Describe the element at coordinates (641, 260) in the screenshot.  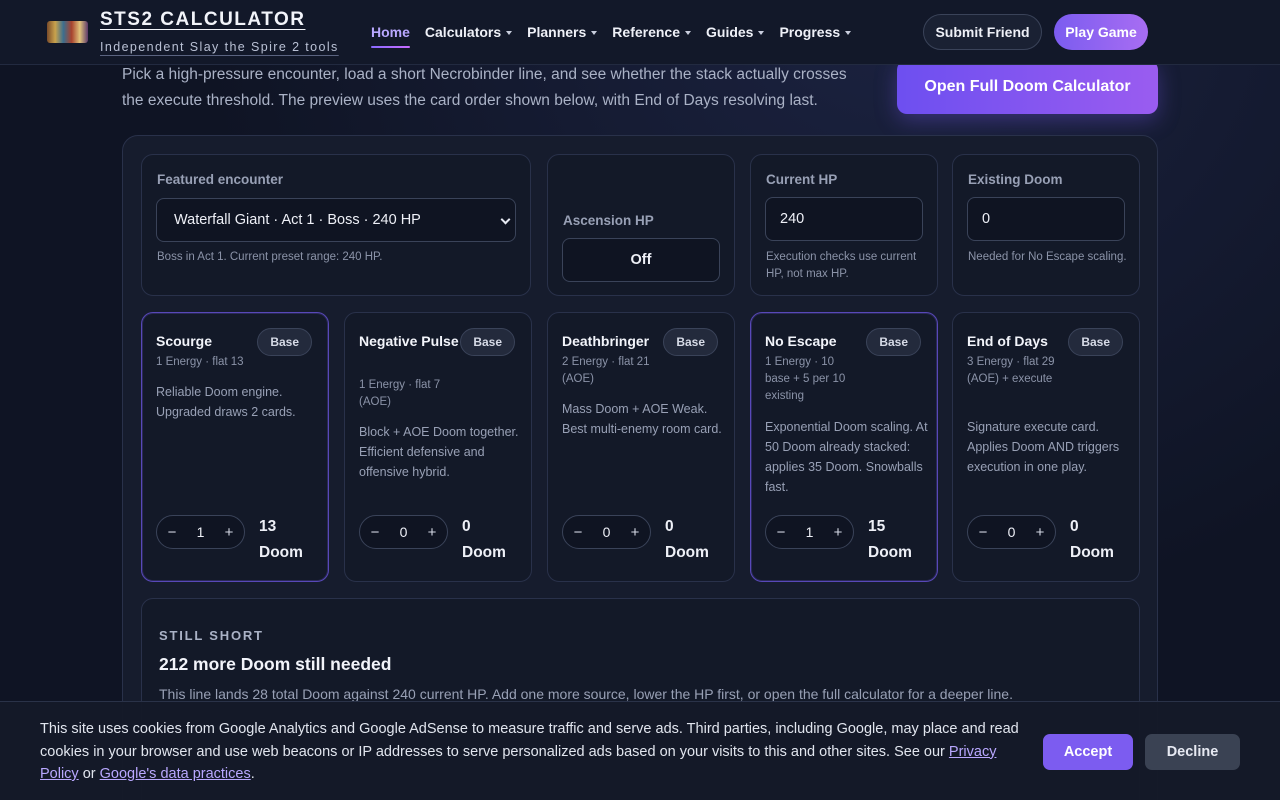
I see `ascension-toggle: Off` at that location.